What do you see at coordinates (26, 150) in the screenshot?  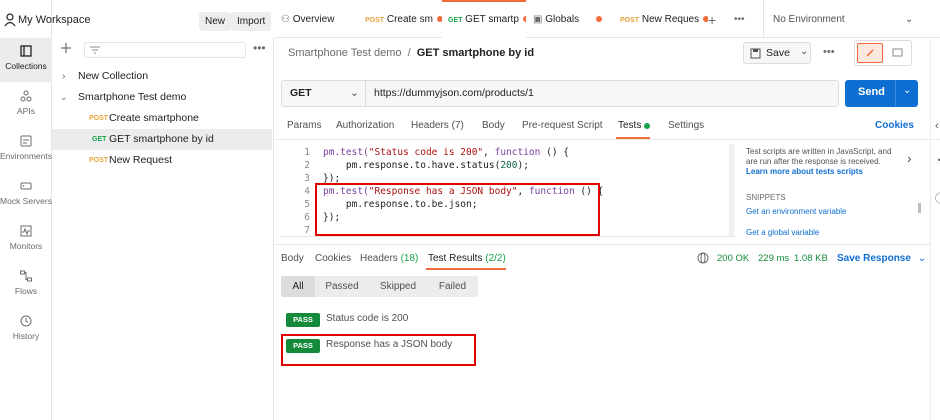 I see `rail-environments: Environments` at bounding box center [26, 150].